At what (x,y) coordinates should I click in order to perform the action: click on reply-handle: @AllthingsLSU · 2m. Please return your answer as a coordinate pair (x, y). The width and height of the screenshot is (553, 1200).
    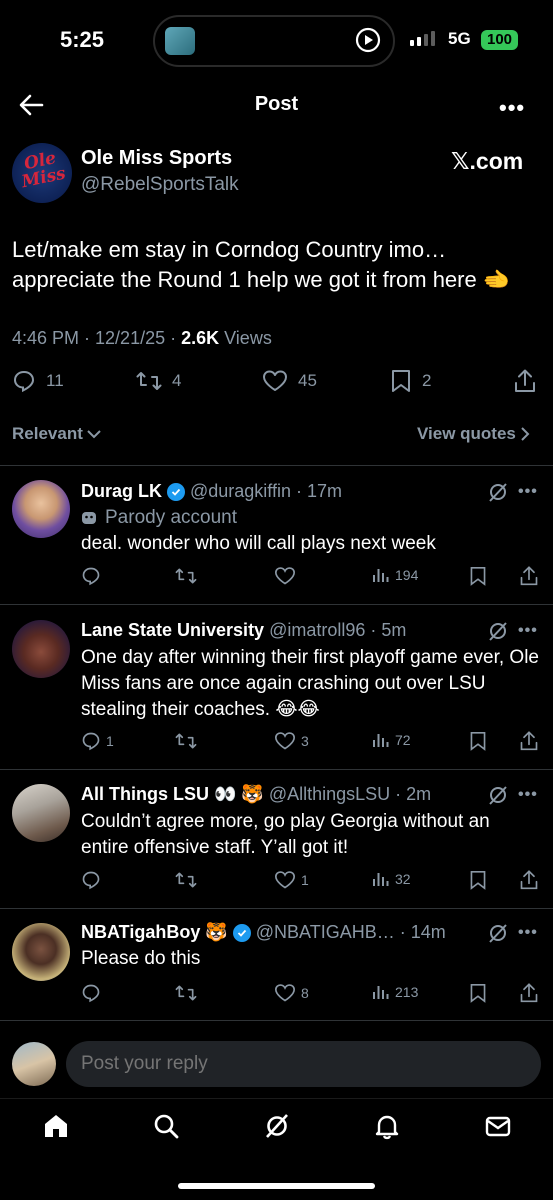
    Looking at the image, I should click on (350, 794).